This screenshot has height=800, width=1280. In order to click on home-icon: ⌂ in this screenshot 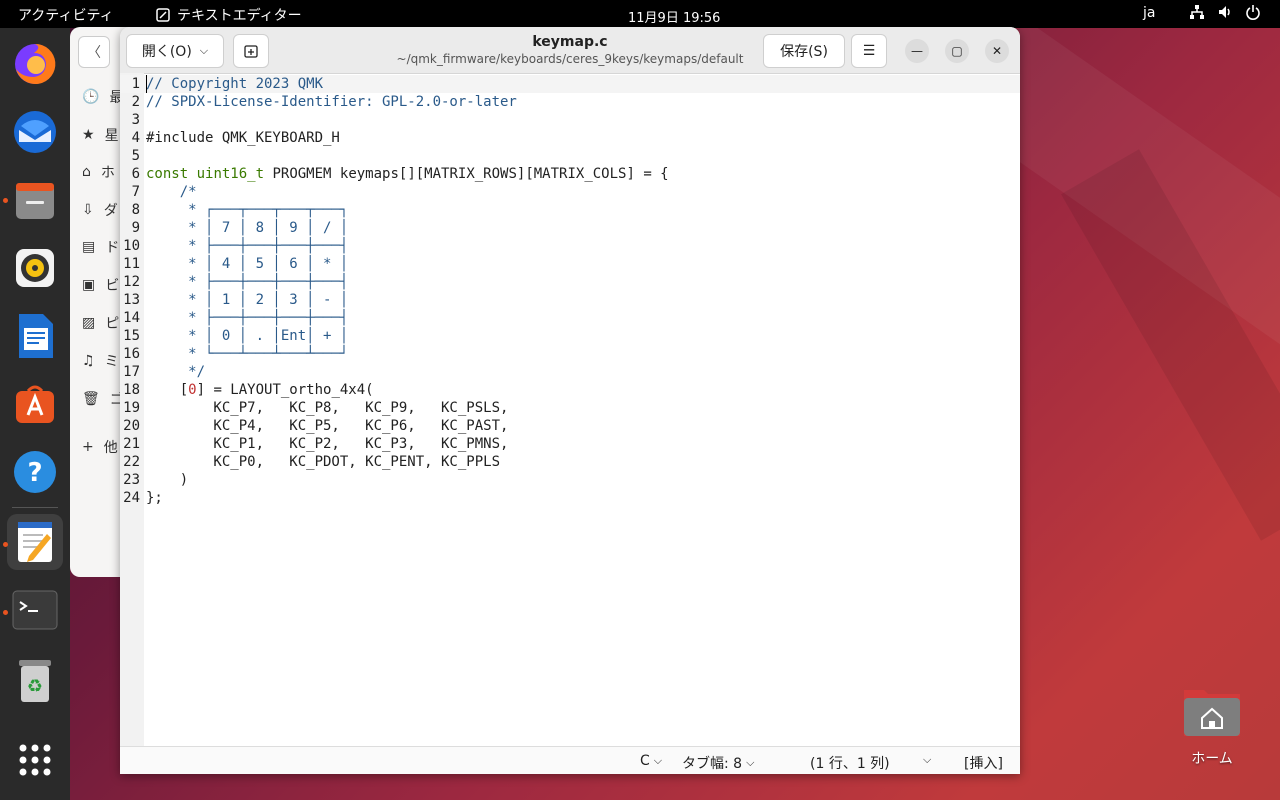, I will do `click(86, 172)`.